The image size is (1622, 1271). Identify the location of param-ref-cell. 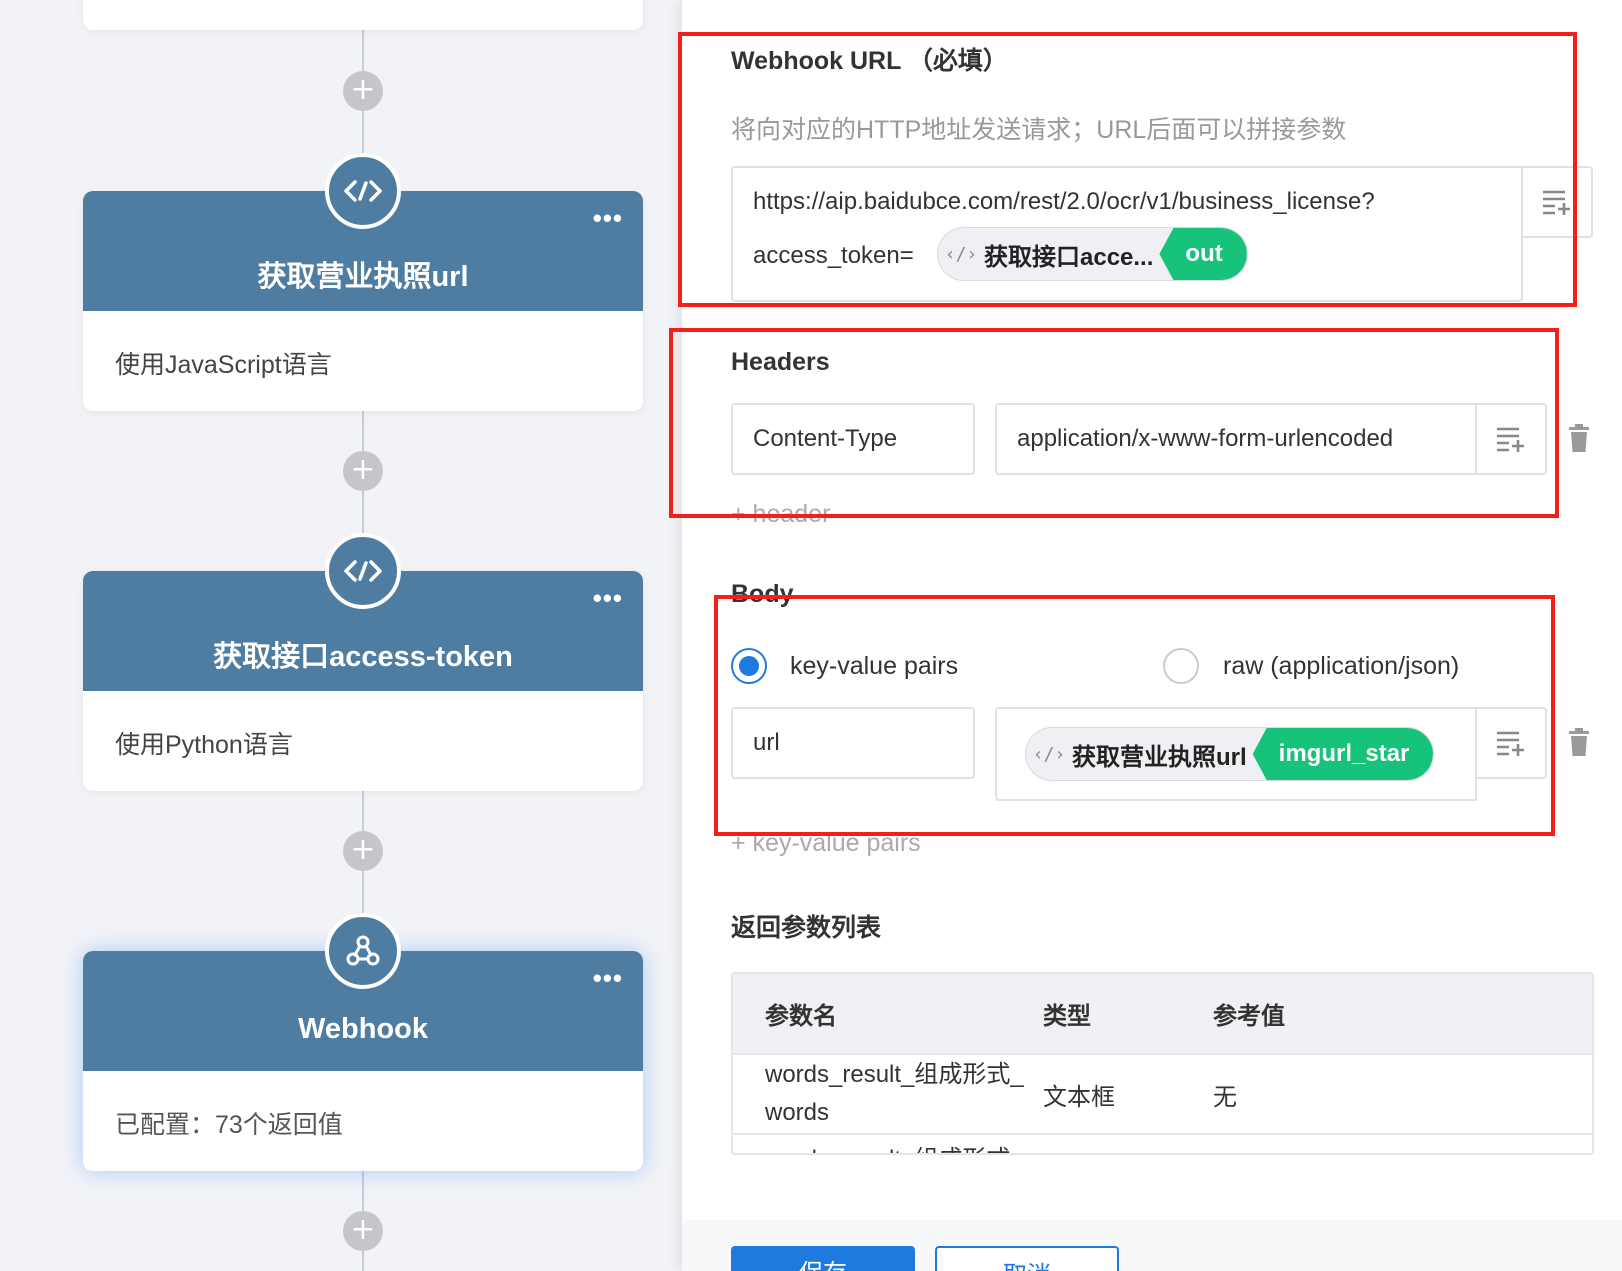
(1402, 1143).